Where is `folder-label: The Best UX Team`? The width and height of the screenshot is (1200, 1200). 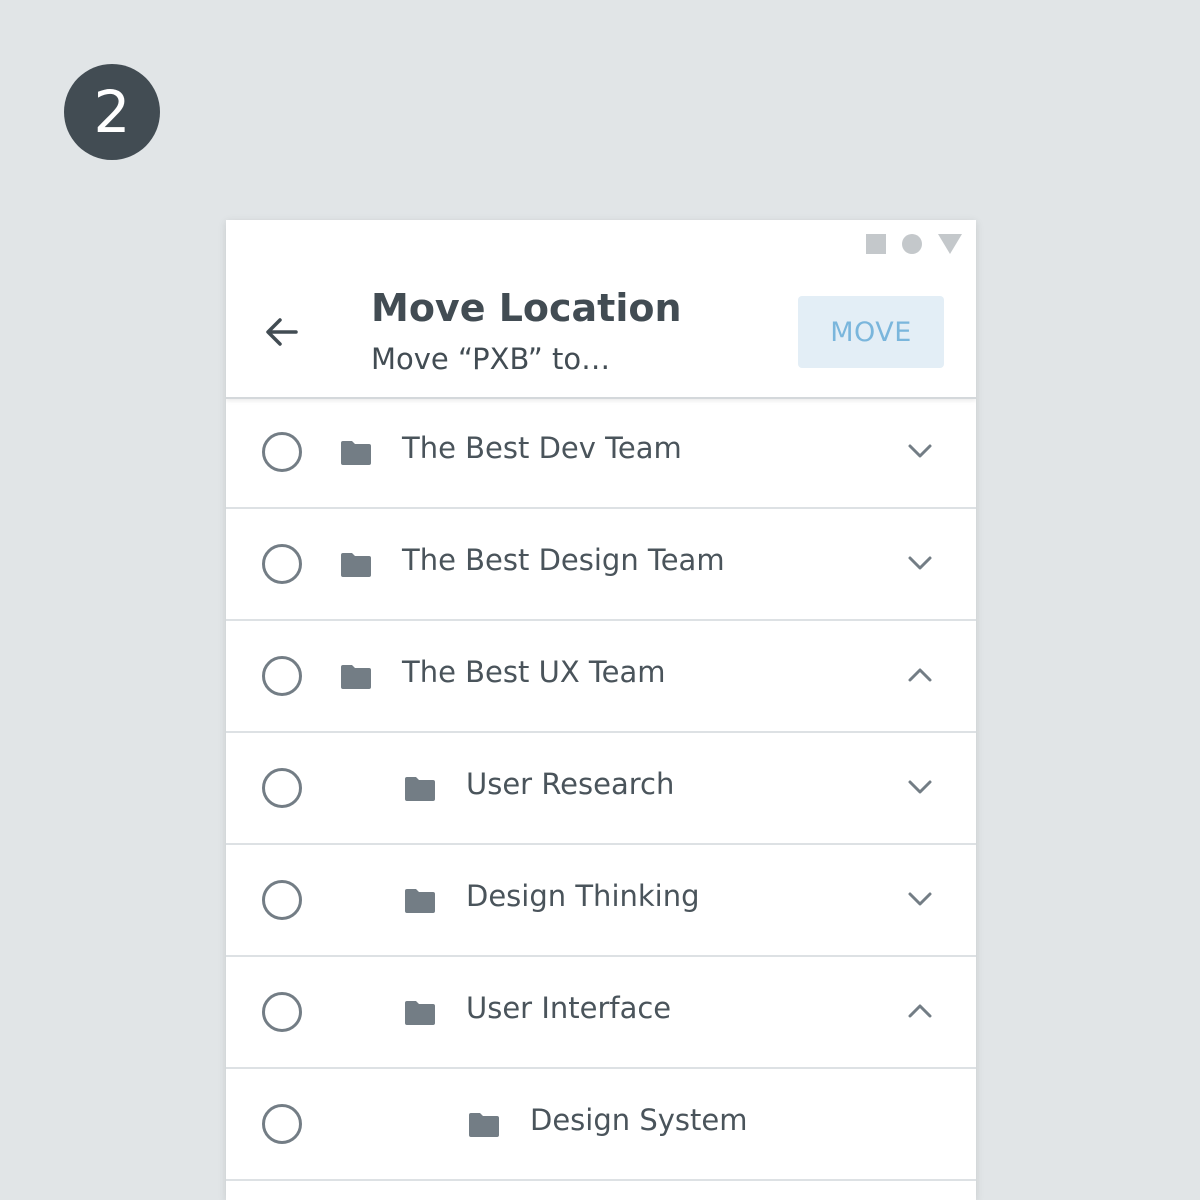
folder-label: The Best UX Team is located at coordinates (534, 672).